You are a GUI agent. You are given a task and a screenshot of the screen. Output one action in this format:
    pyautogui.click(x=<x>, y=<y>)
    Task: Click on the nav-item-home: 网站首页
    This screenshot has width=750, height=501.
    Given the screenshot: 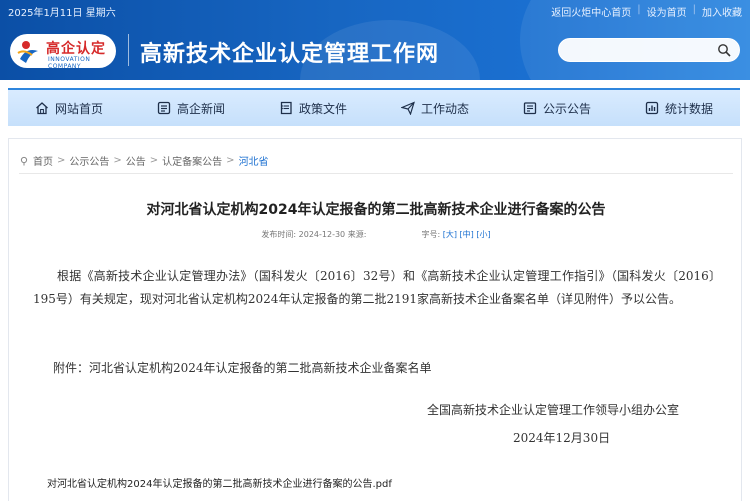 What is the action you would take?
    pyautogui.click(x=69, y=108)
    